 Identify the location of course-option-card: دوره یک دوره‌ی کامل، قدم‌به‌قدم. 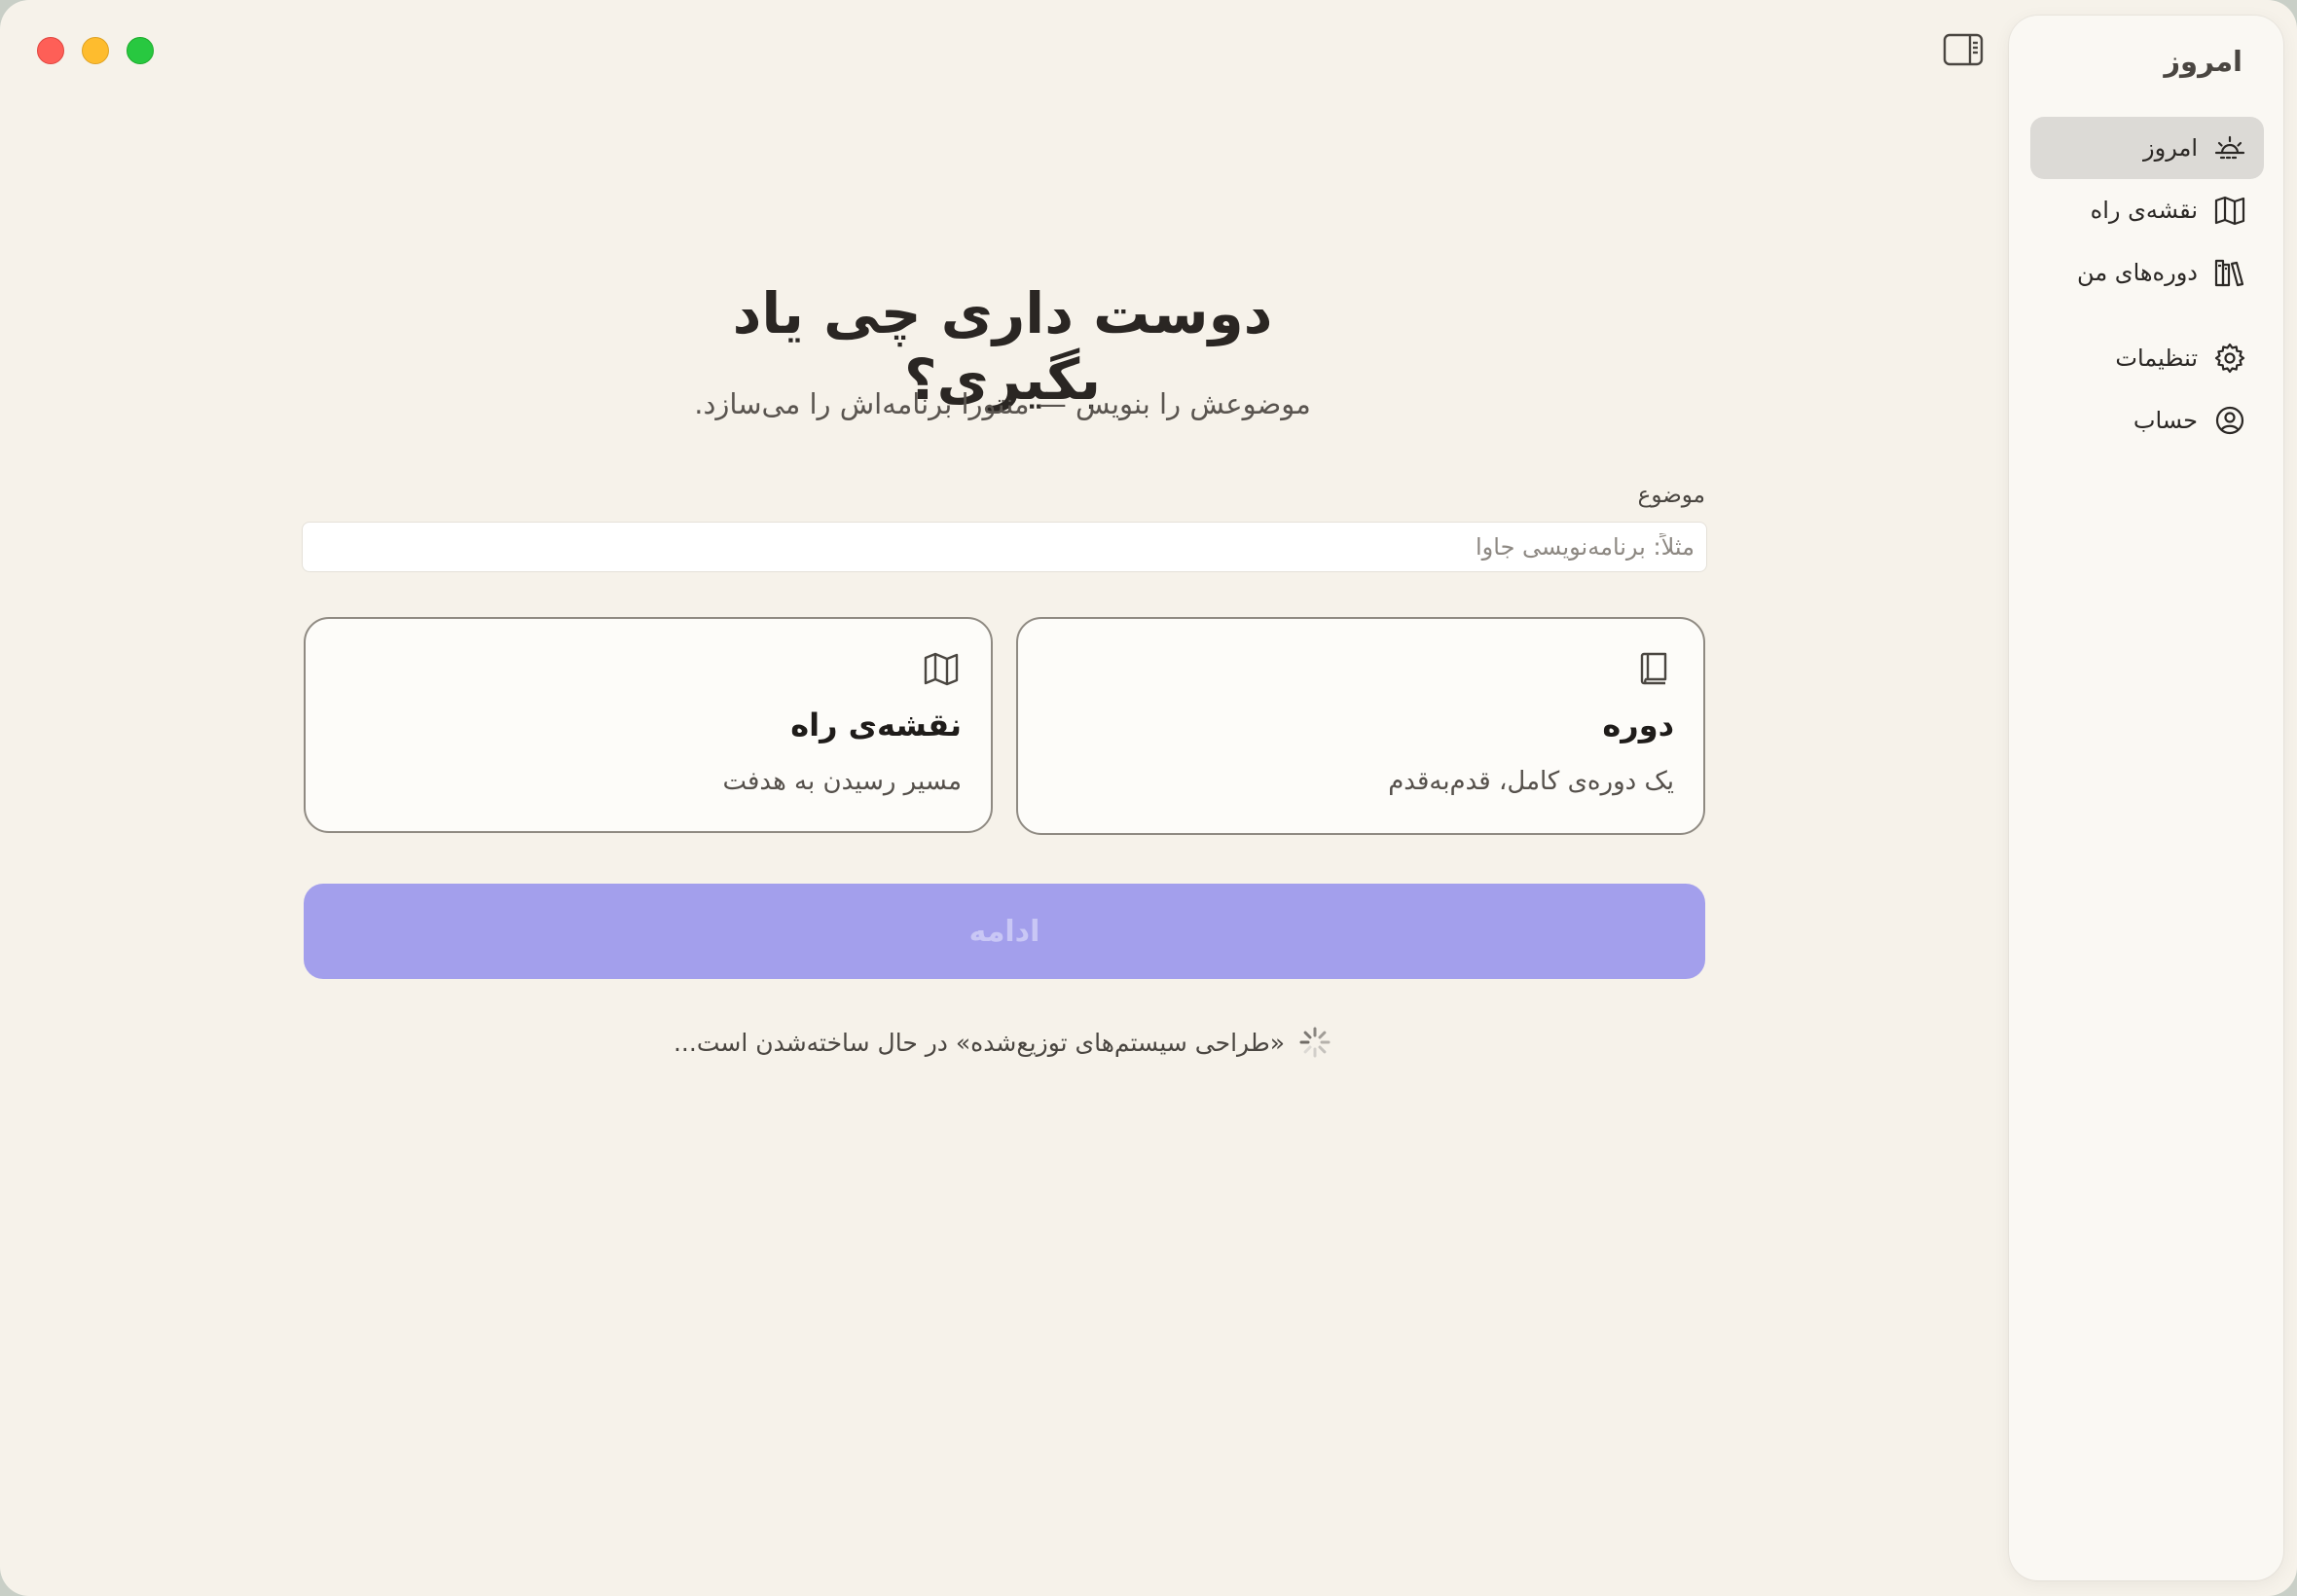
(1360, 726).